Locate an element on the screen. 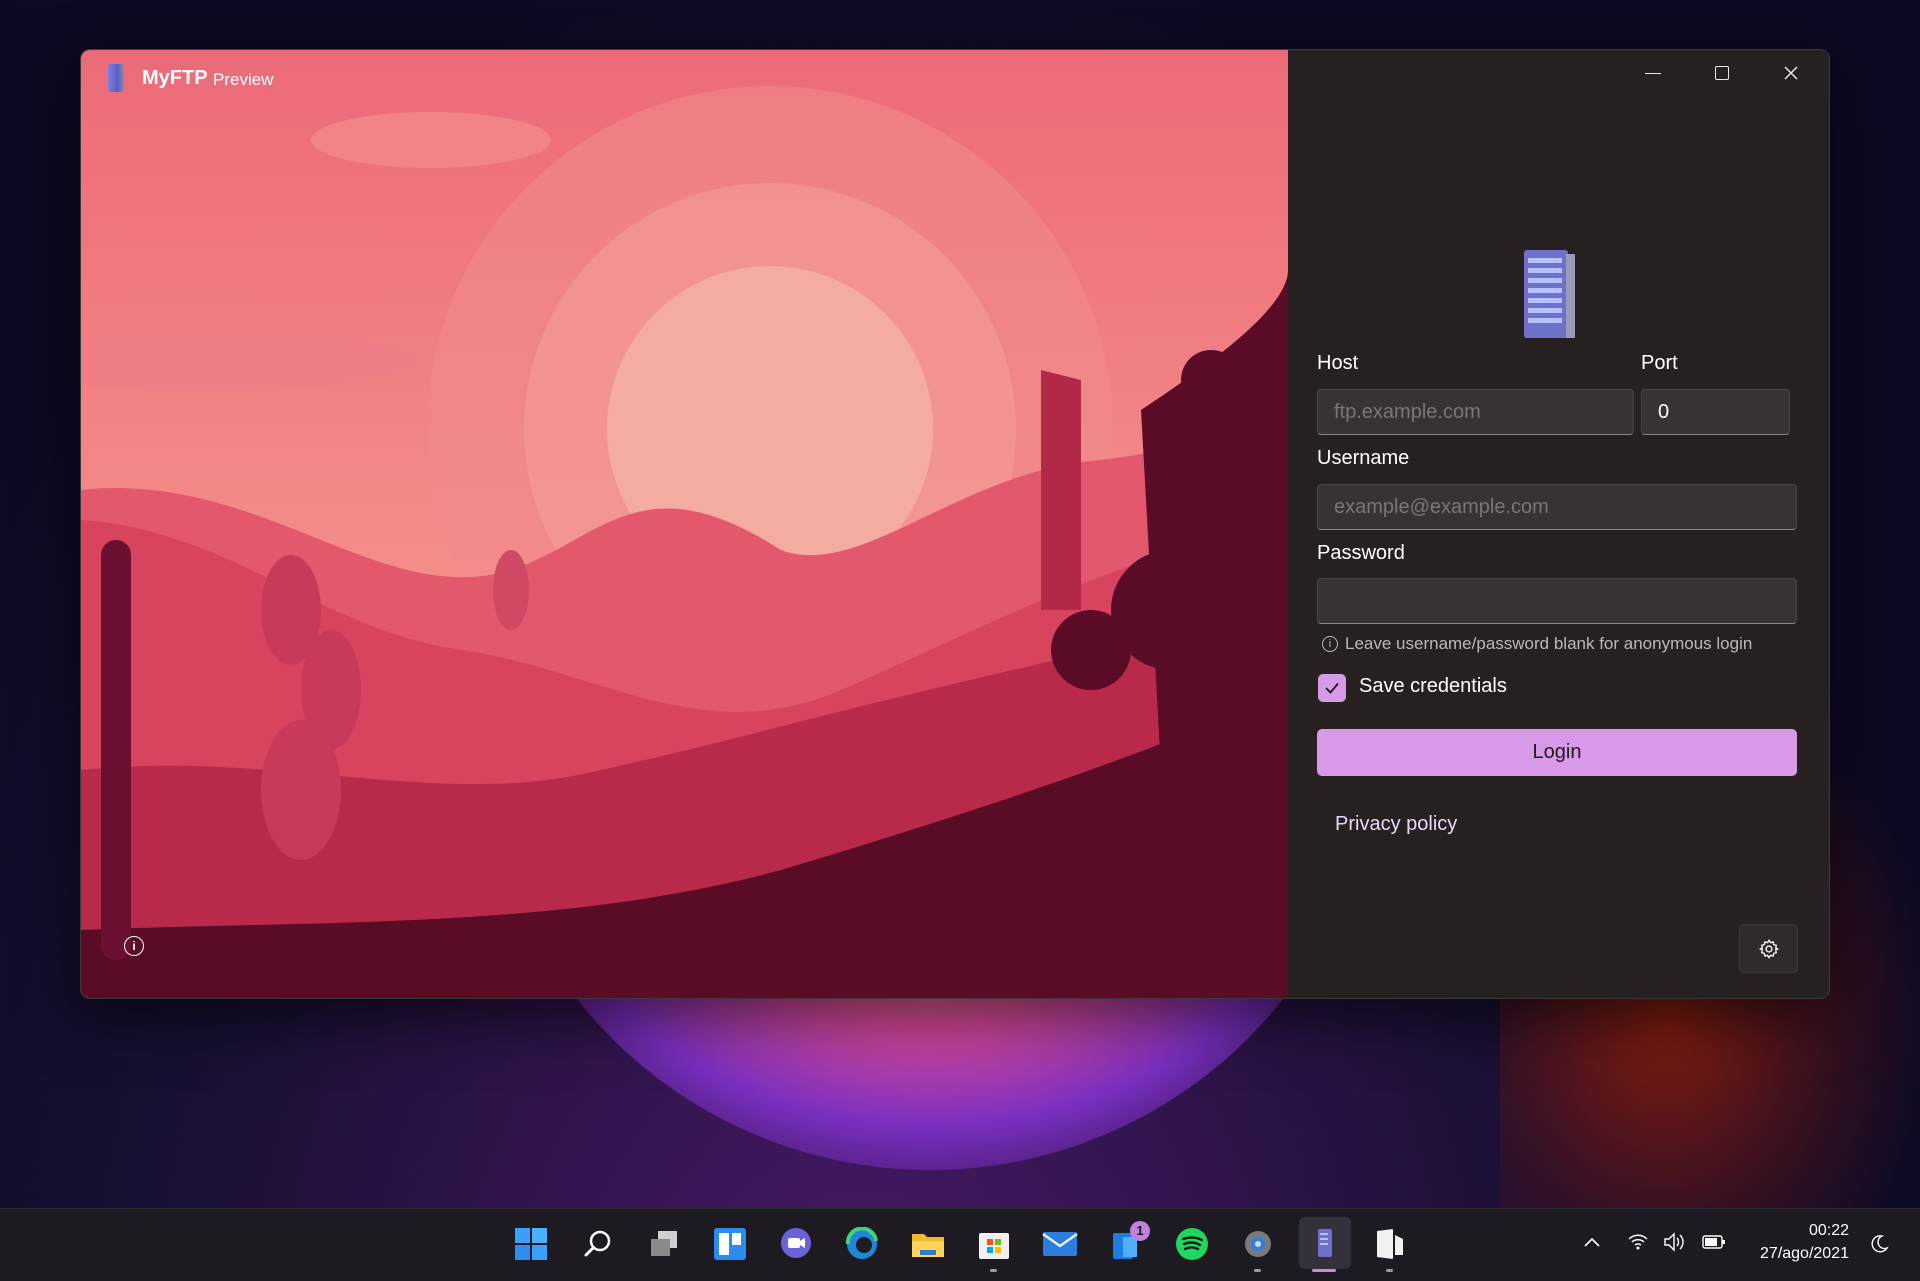  search-button is located at coordinates (598, 1244).